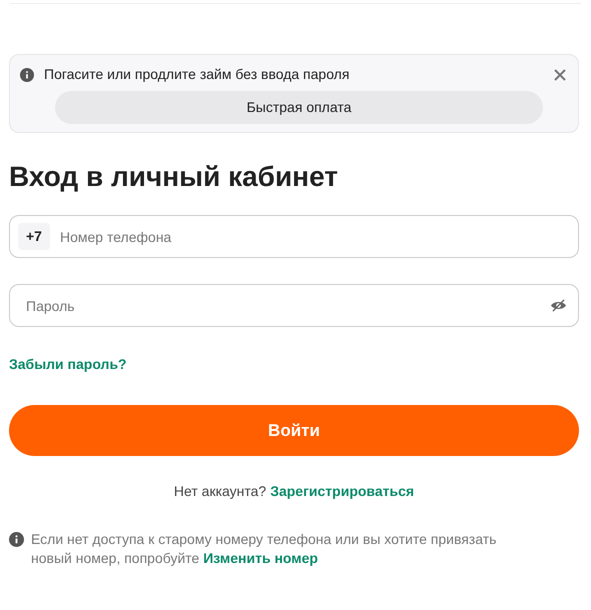 This screenshot has width=591, height=610. What do you see at coordinates (34, 236) in the screenshot?
I see `country-code: +7` at bounding box center [34, 236].